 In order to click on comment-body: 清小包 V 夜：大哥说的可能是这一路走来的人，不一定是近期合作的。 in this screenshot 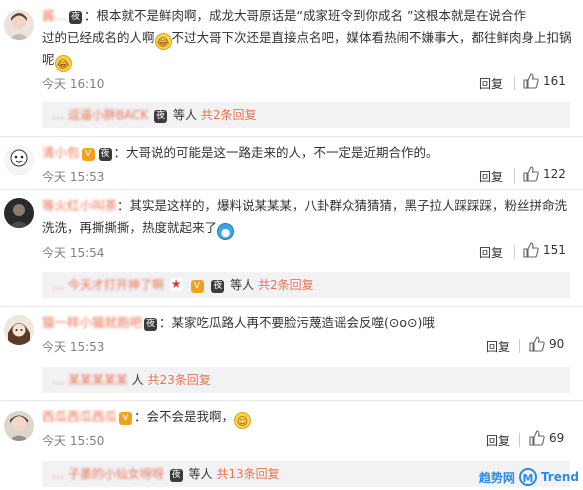, I will do `click(308, 153)`.